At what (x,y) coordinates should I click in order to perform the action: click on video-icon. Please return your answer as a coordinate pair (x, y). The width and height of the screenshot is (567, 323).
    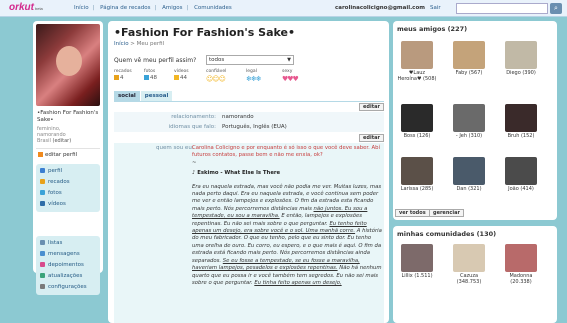
    Looking at the image, I should click on (42, 203).